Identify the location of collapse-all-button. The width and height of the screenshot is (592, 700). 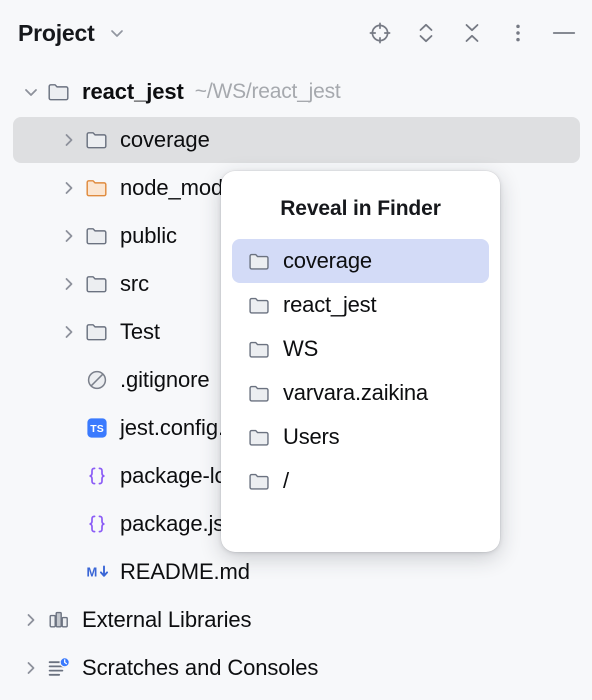
(472, 33).